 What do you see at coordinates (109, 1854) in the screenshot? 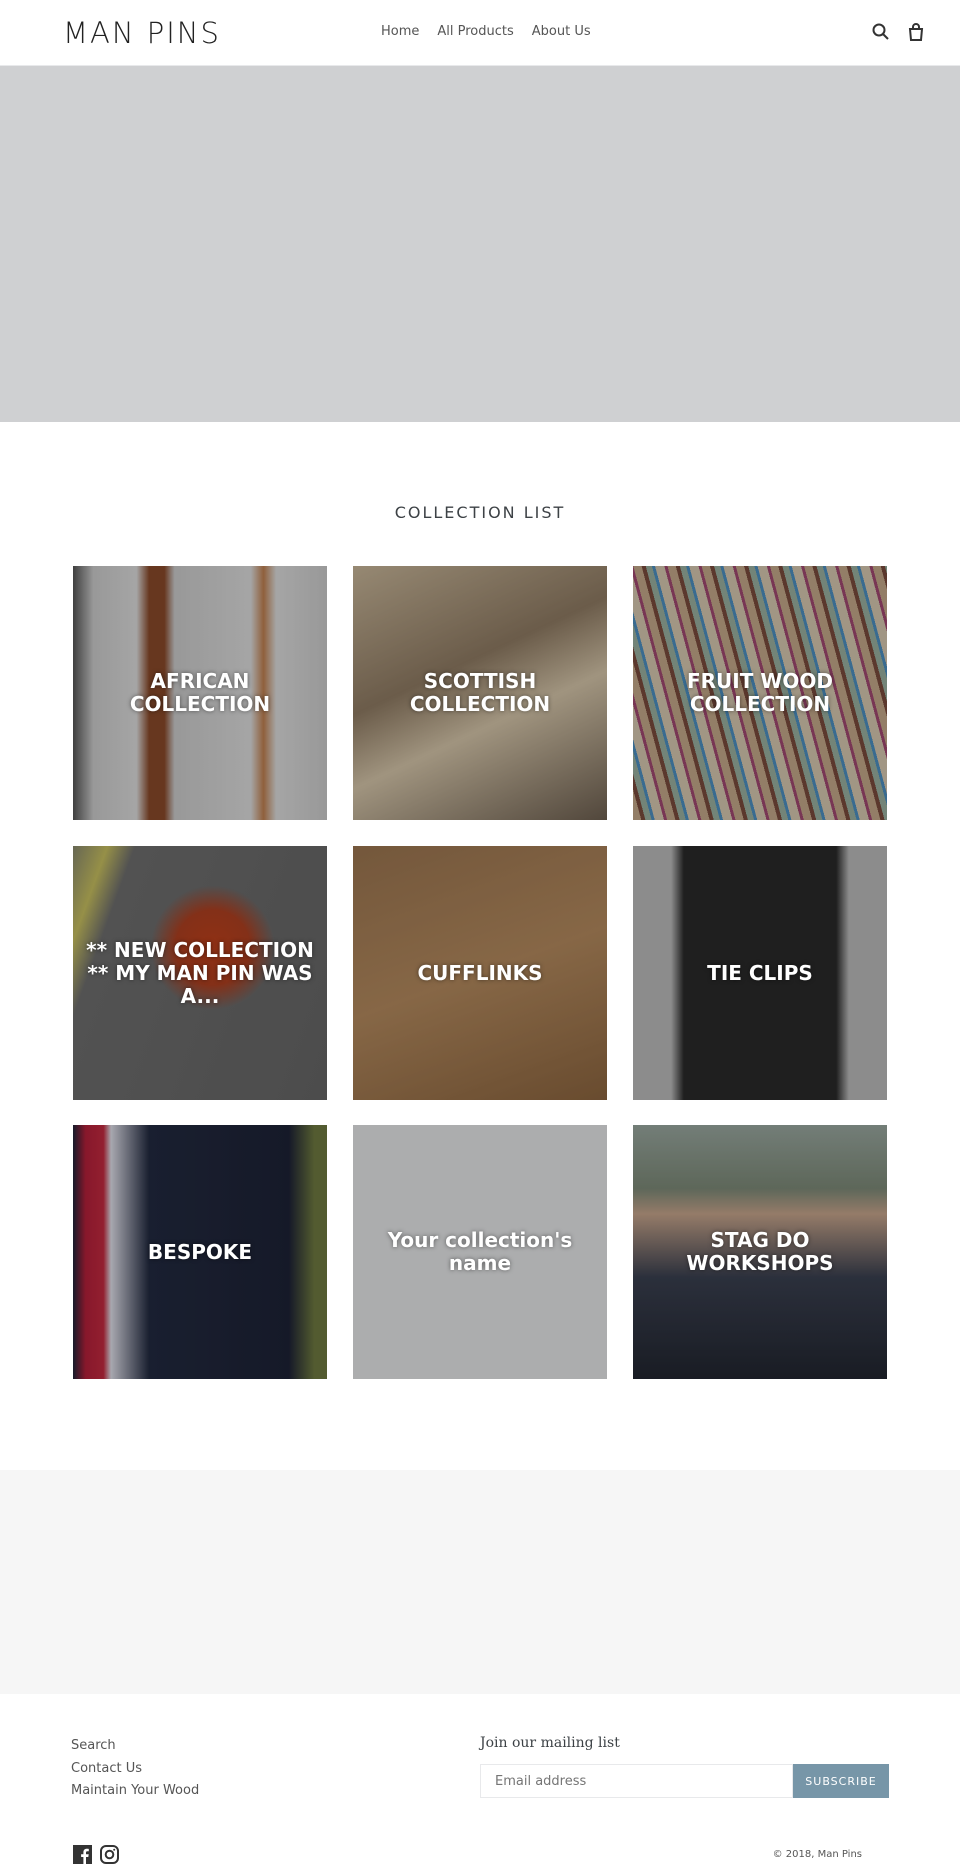
I see `instagram-icon` at bounding box center [109, 1854].